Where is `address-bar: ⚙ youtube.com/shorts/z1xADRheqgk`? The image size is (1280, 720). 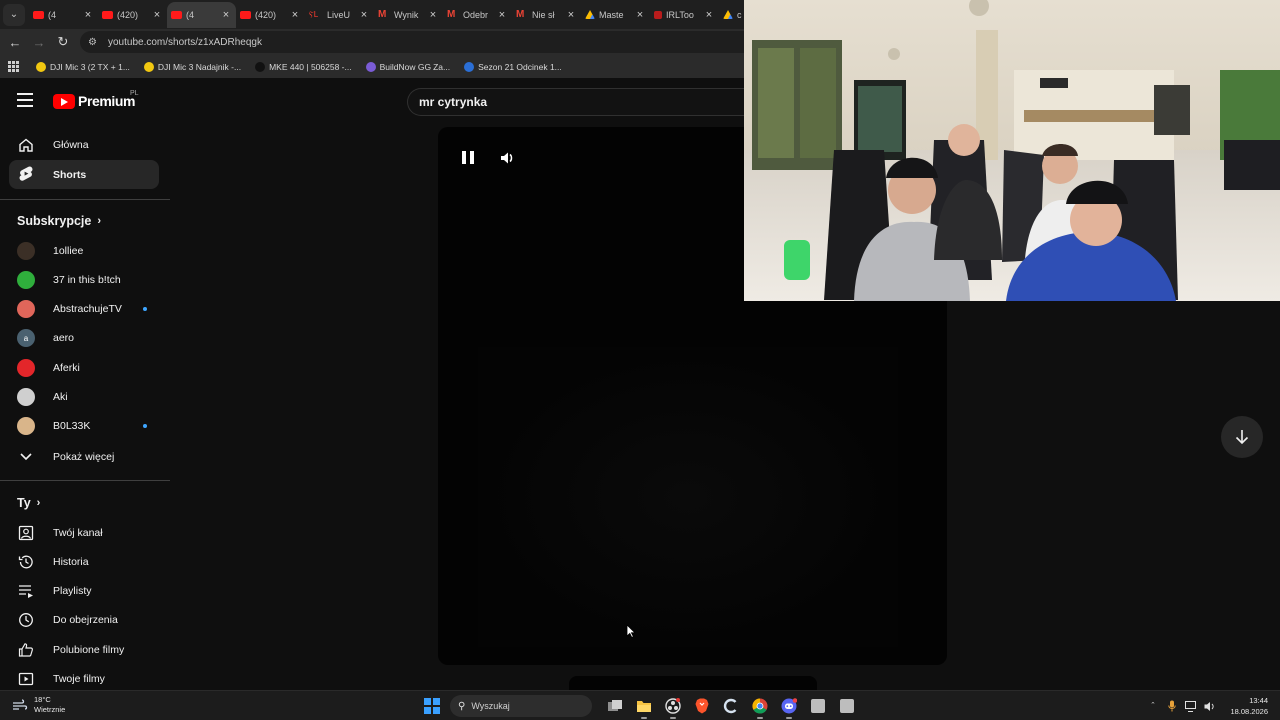 address-bar: ⚙ youtube.com/shorts/z1xADRheqgk is located at coordinates (430, 42).